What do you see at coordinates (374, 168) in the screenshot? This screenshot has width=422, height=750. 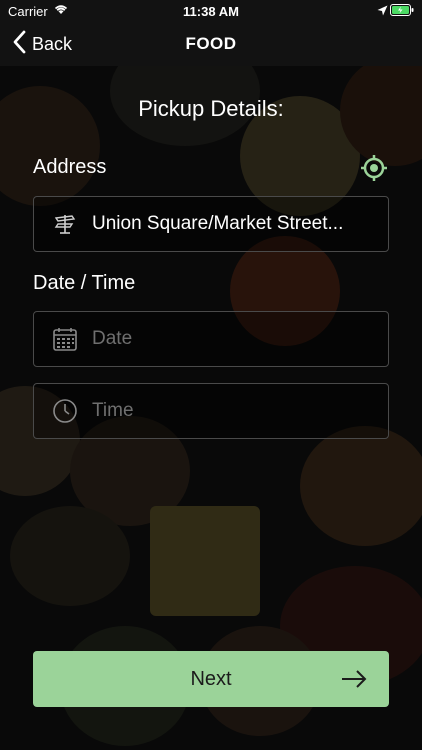 I see `target-icon` at bounding box center [374, 168].